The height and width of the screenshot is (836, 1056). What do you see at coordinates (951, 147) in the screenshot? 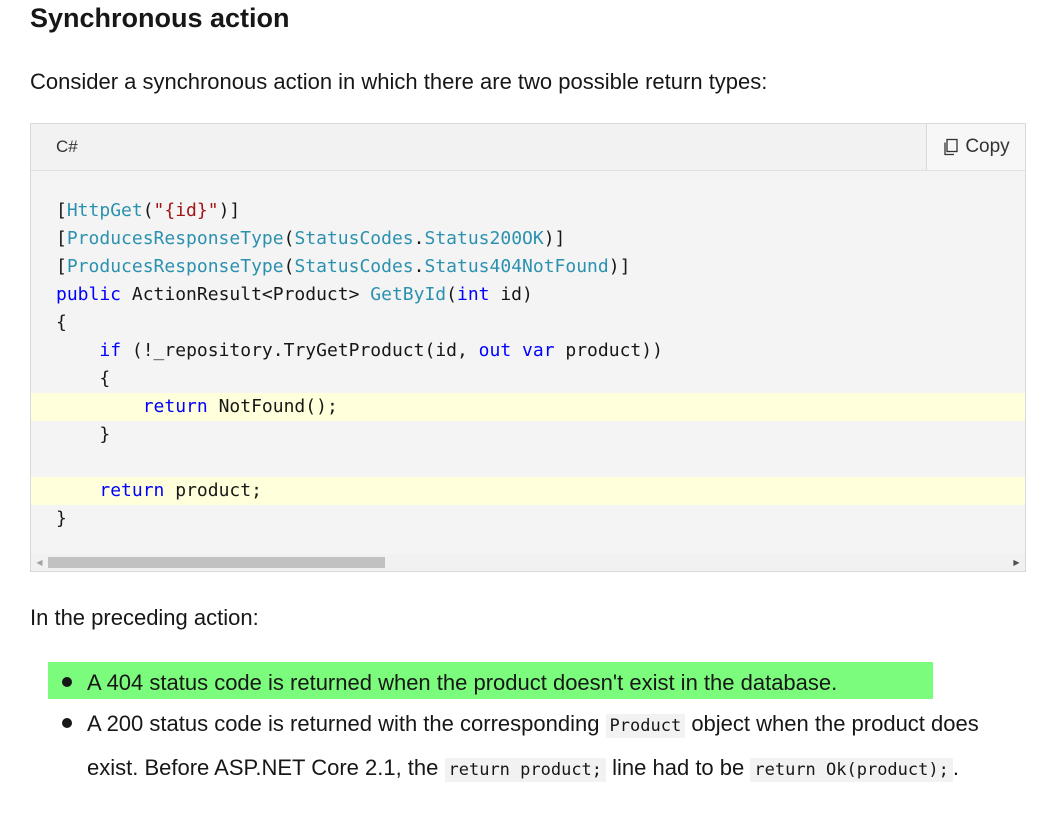
I see `copy-icon` at bounding box center [951, 147].